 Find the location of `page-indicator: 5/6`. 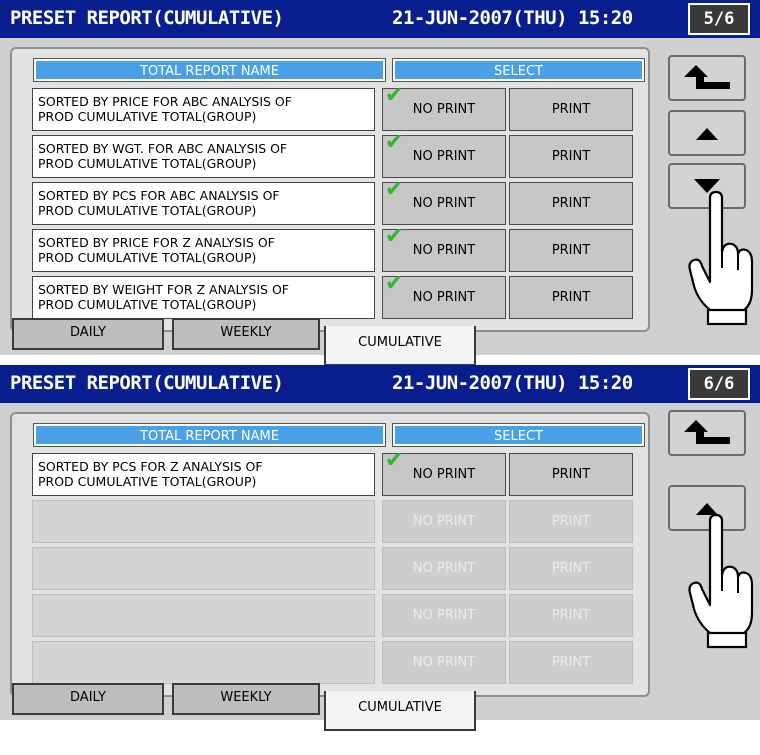

page-indicator: 5/6 is located at coordinates (719, 19).